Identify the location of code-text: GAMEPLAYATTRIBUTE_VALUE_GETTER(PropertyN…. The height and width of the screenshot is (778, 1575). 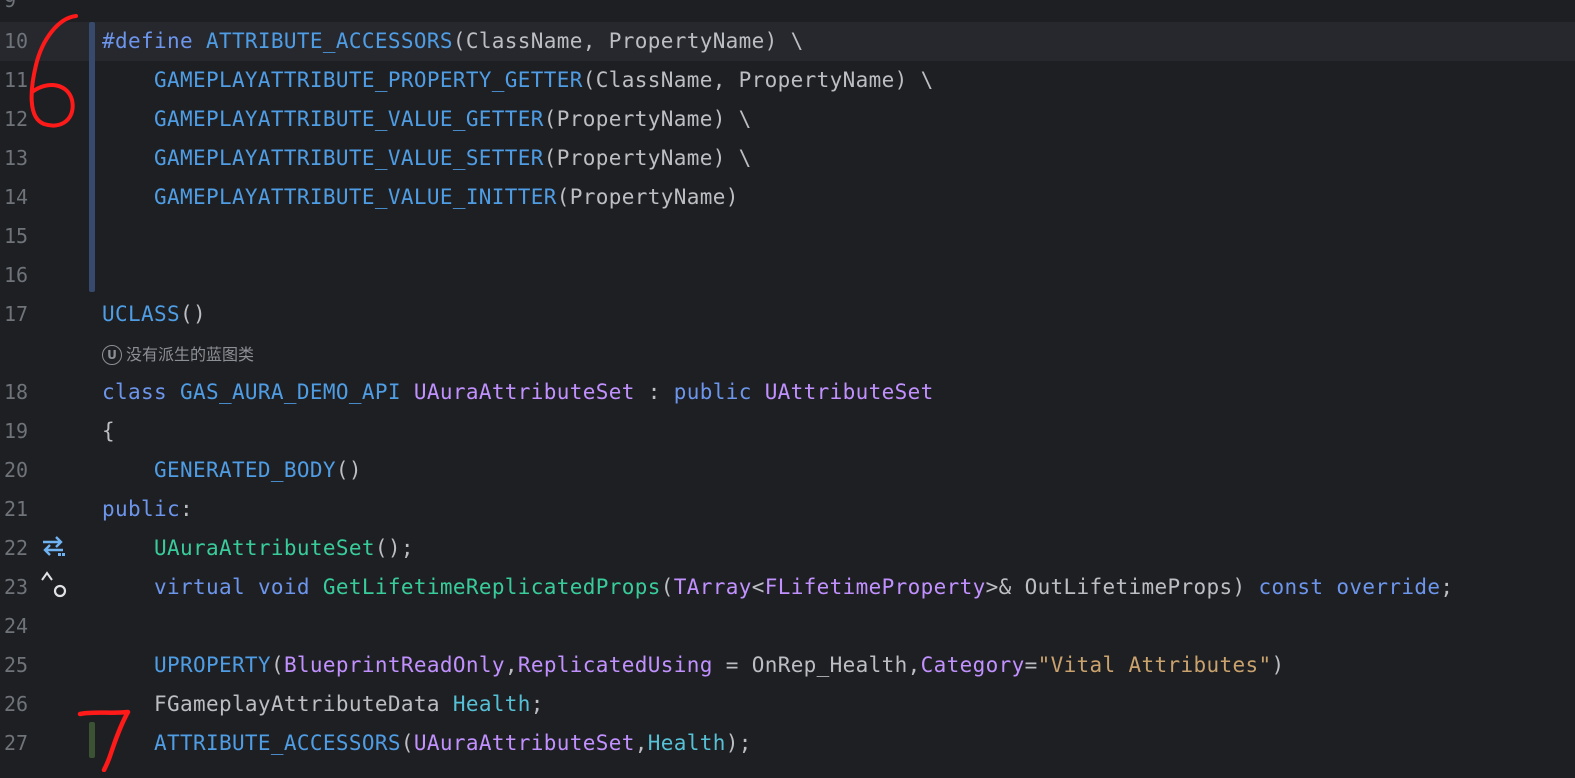
(427, 119).